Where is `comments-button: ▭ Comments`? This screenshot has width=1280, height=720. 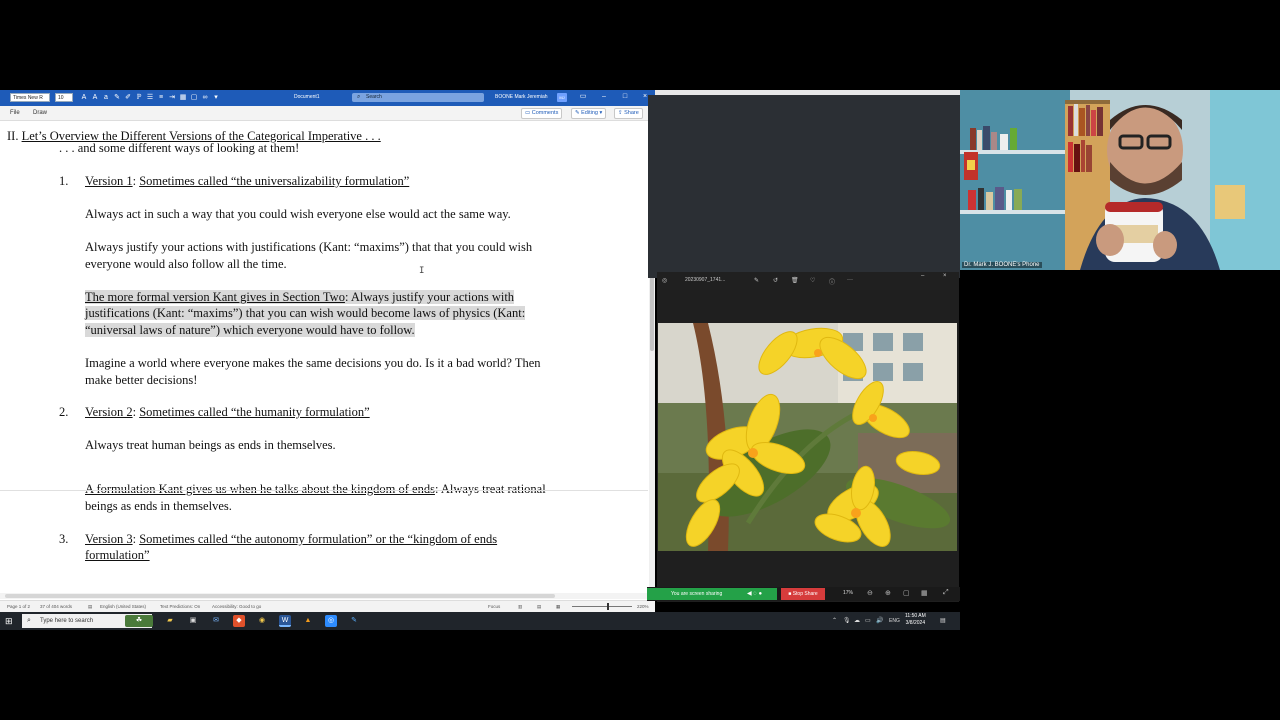
comments-button: ▭ Comments is located at coordinates (542, 113).